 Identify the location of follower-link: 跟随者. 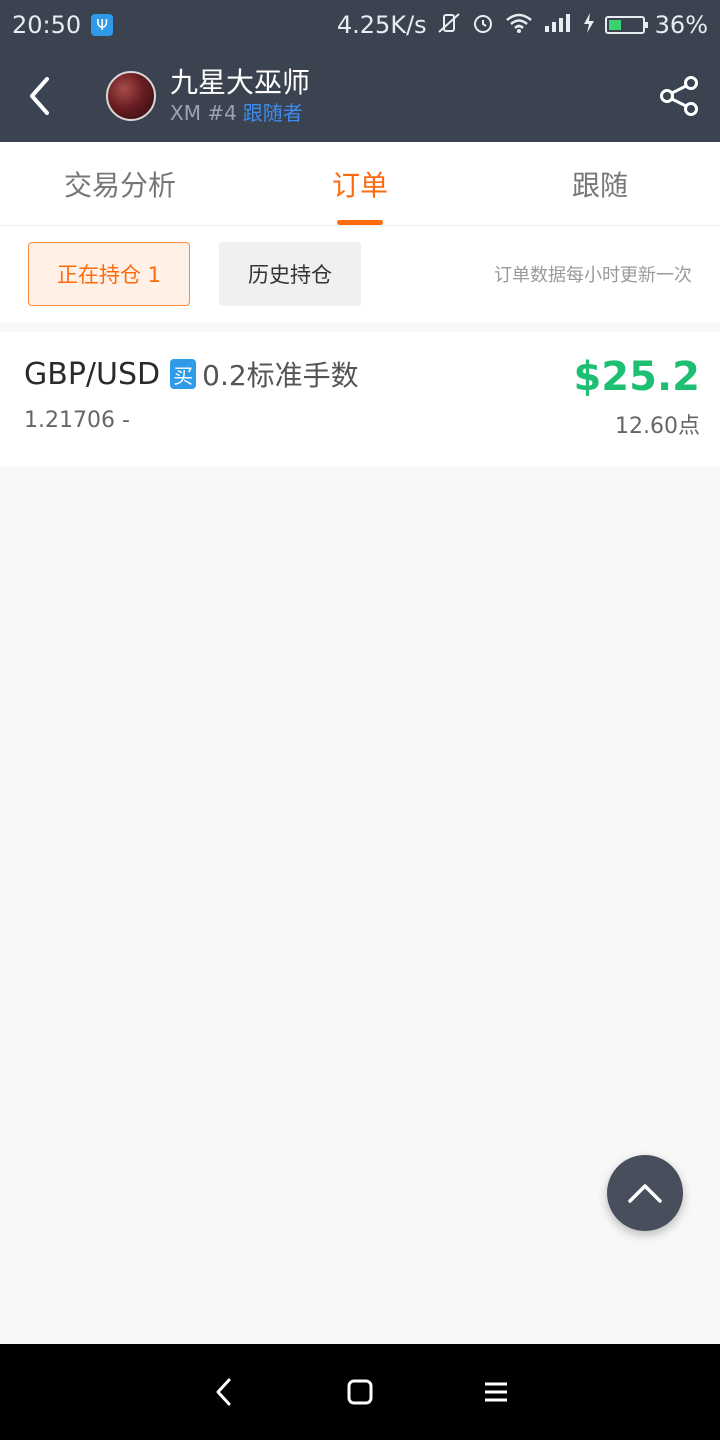
(273, 113).